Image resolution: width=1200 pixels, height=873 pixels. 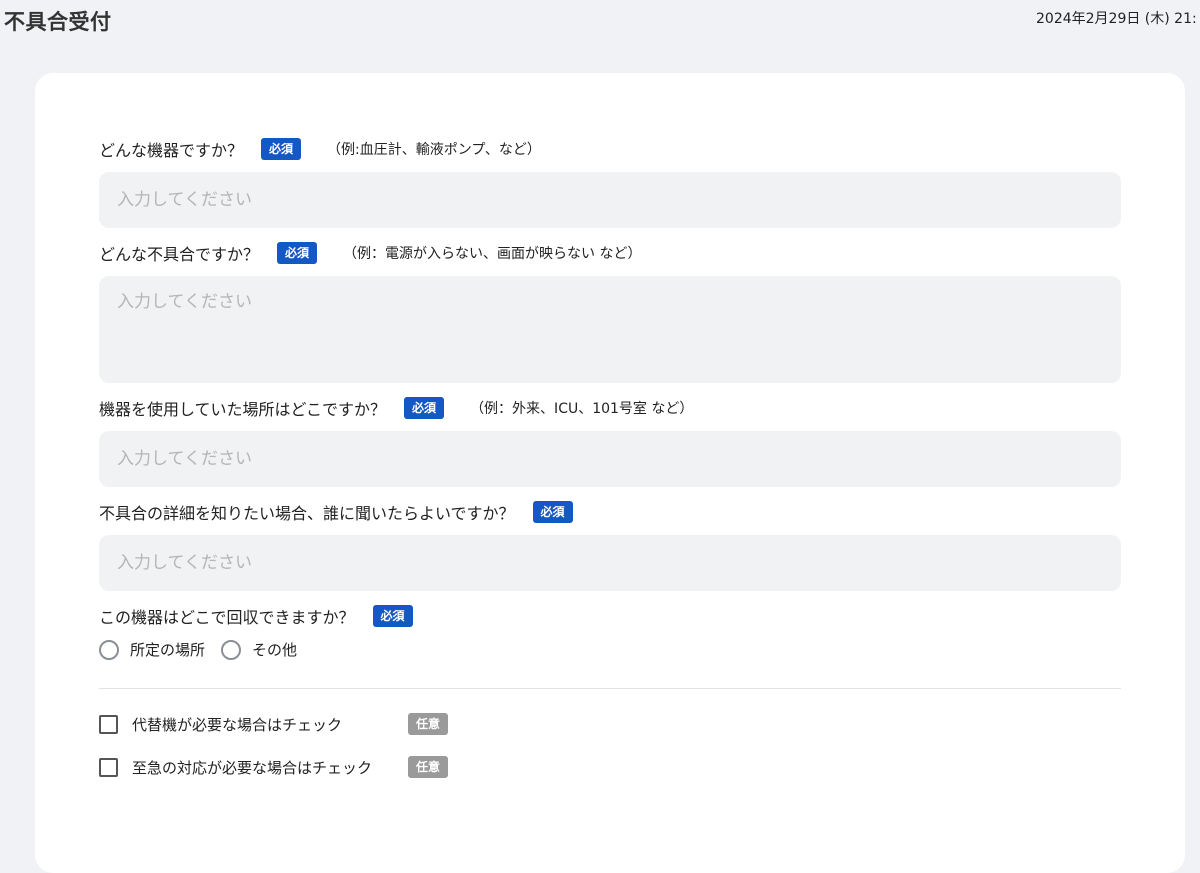 I want to click on issue-textarea, so click(x=610, y=329).